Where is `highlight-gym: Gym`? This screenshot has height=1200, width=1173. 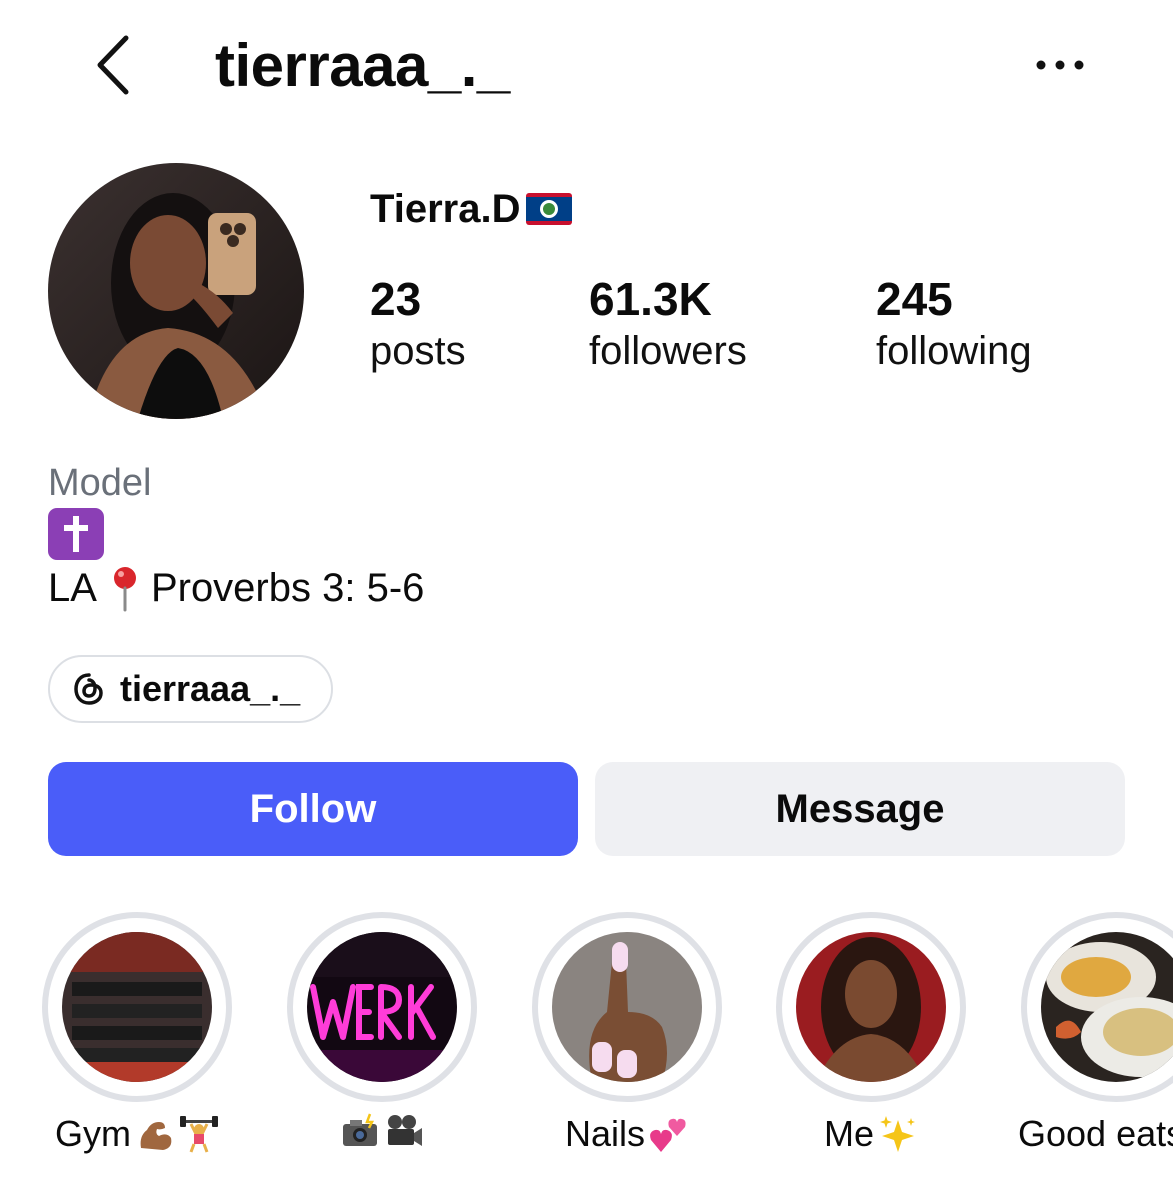
highlight-gym: Gym is located at coordinates (137, 1034).